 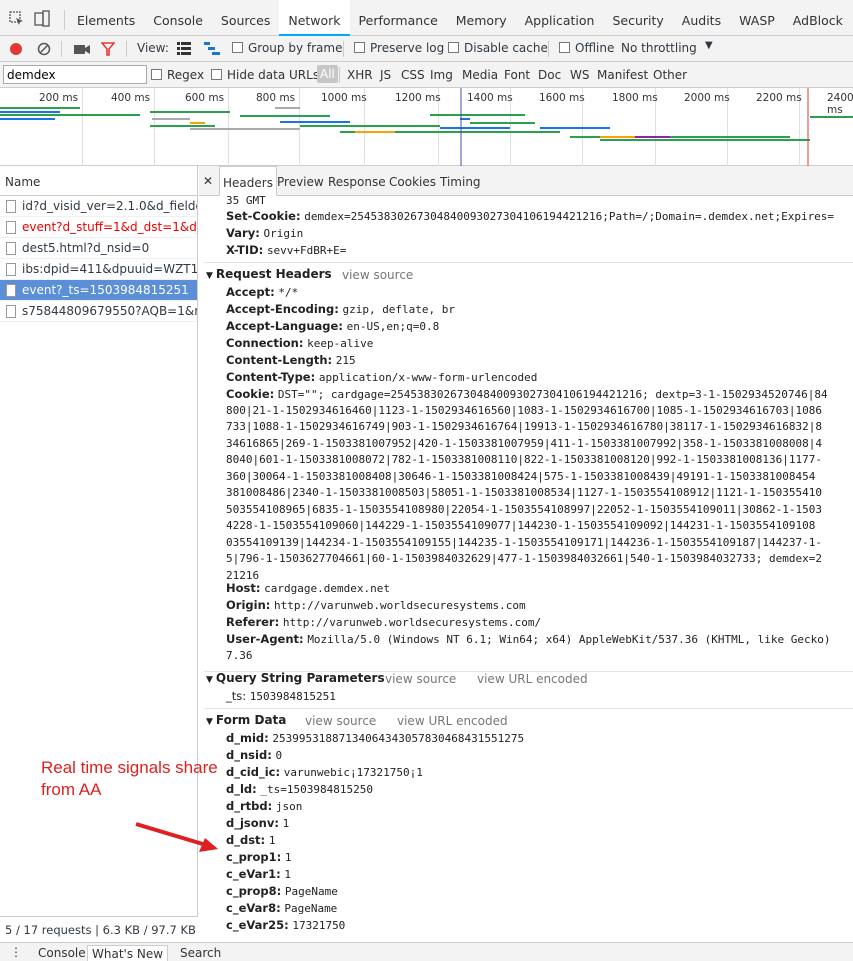 What do you see at coordinates (757, 18) in the screenshot?
I see `tab-wasp: WASP` at bounding box center [757, 18].